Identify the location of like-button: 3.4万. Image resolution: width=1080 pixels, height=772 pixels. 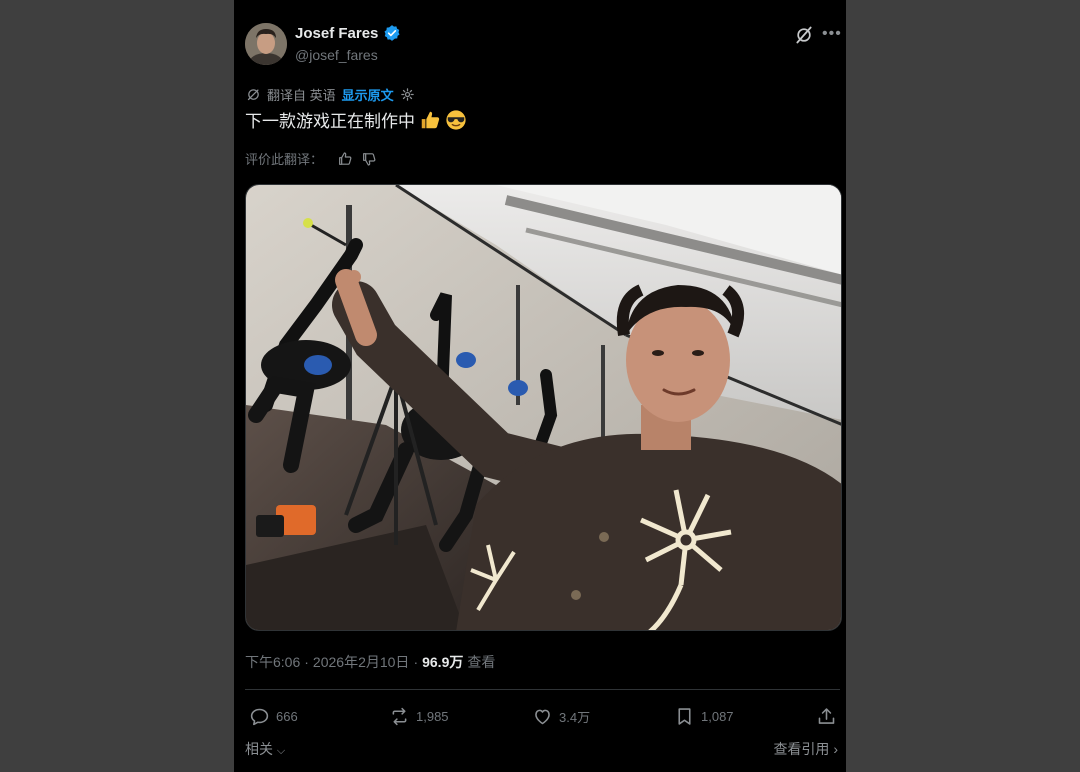
(561, 716).